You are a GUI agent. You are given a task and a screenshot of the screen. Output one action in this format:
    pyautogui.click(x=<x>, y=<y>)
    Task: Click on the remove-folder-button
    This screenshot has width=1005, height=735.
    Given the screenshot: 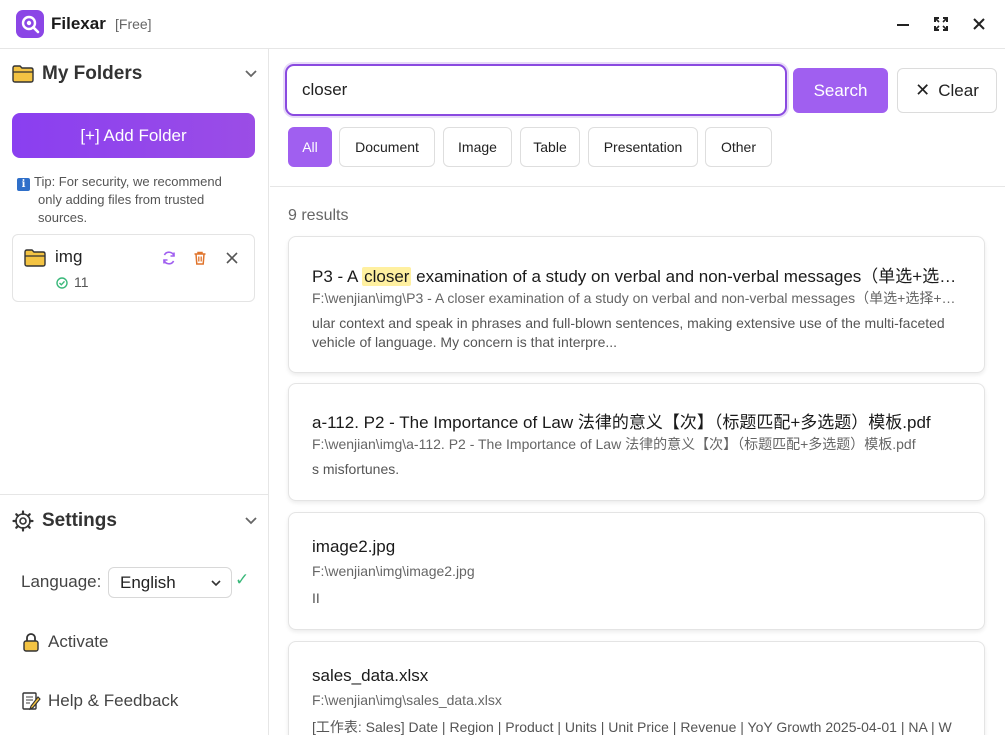 What is the action you would take?
    pyautogui.click(x=232, y=258)
    